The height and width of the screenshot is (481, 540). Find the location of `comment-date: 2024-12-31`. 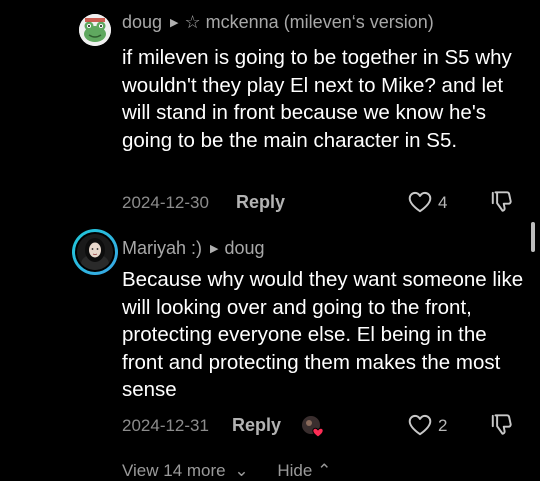

comment-date: 2024-12-31 is located at coordinates (165, 425).